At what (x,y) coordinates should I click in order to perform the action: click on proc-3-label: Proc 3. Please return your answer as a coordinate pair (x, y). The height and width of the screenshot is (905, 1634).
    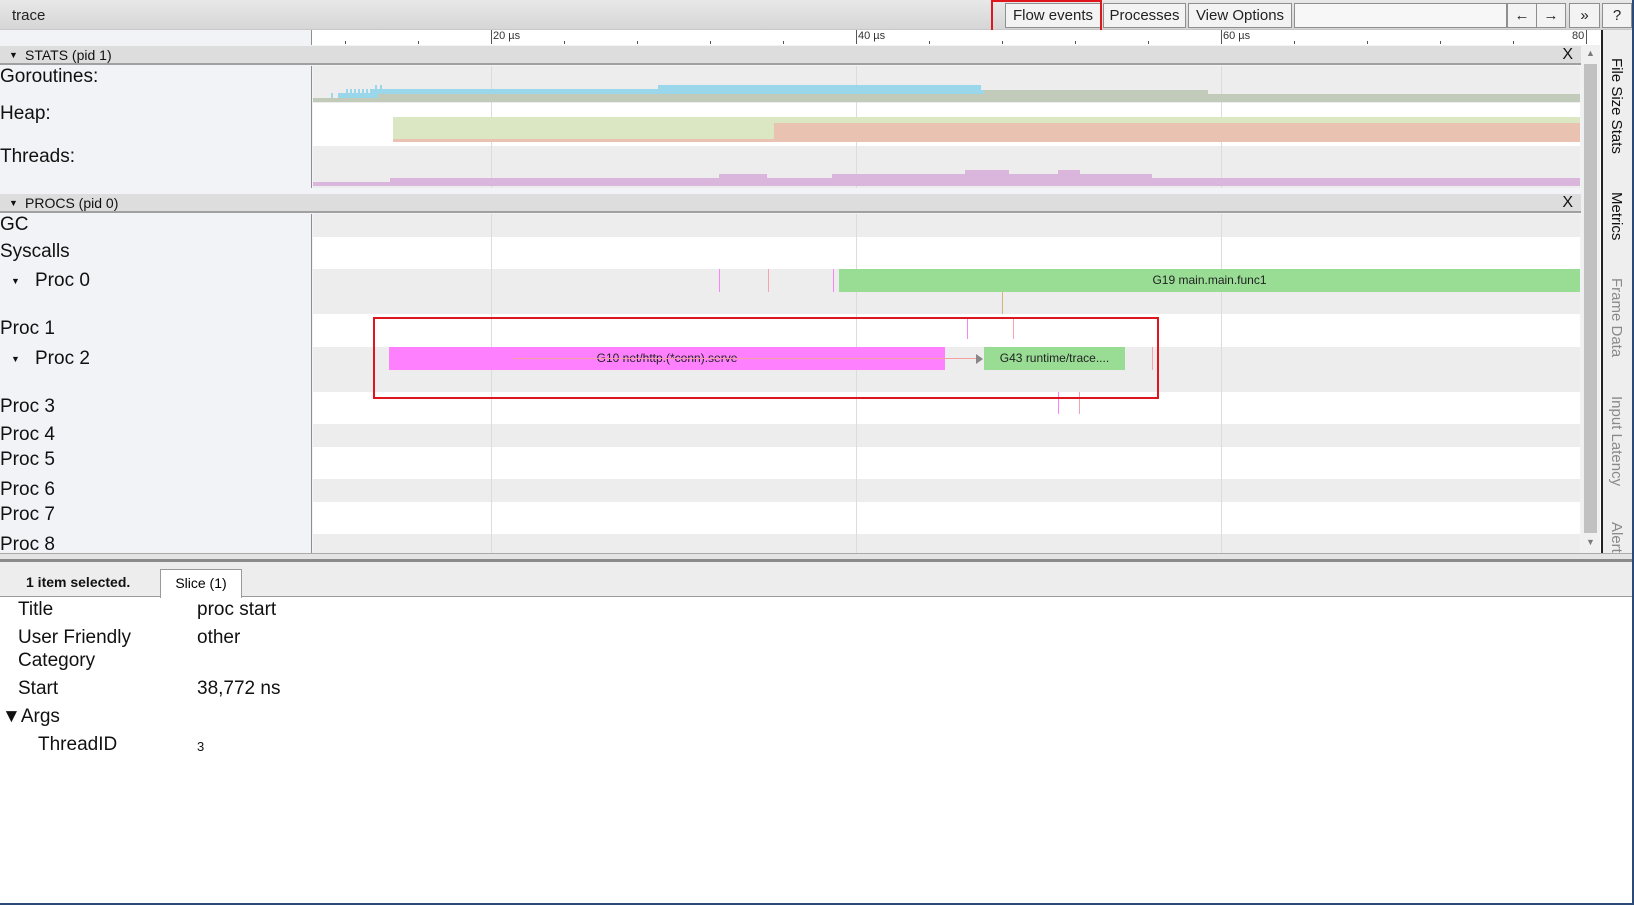
    Looking at the image, I should click on (156, 408).